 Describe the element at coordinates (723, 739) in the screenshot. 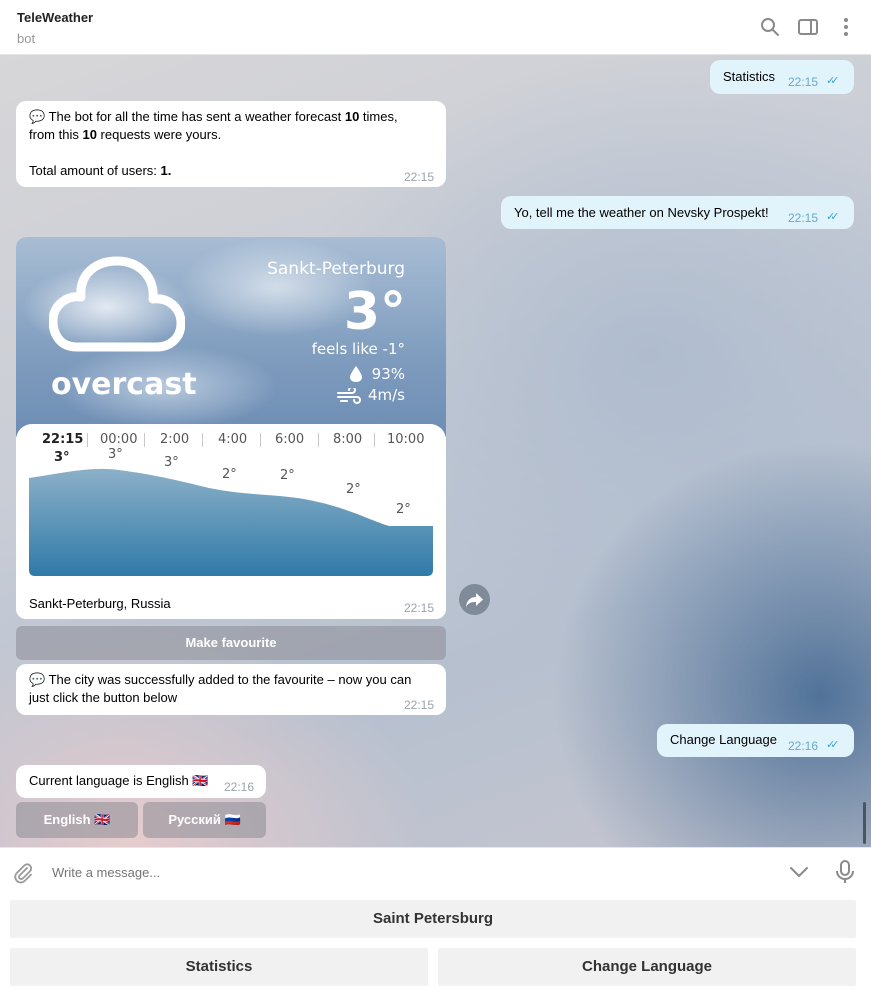

I see `message-text: Change Language` at that location.